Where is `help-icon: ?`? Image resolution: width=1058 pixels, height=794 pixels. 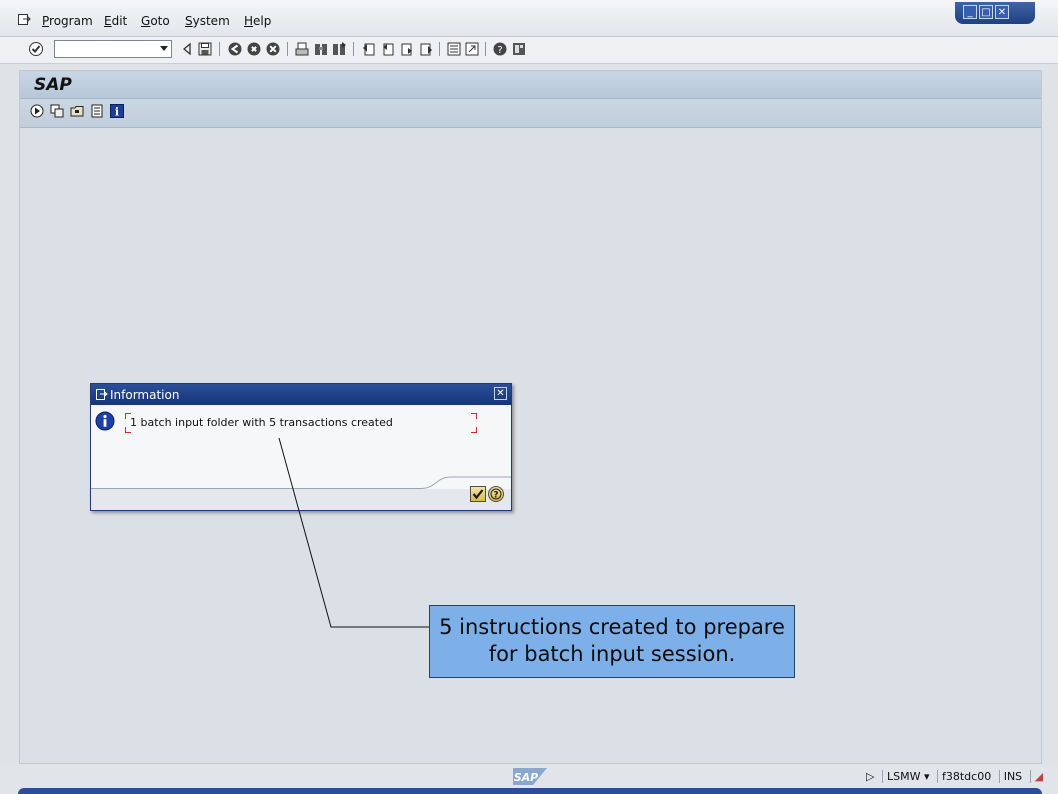 help-icon: ? is located at coordinates (500, 49).